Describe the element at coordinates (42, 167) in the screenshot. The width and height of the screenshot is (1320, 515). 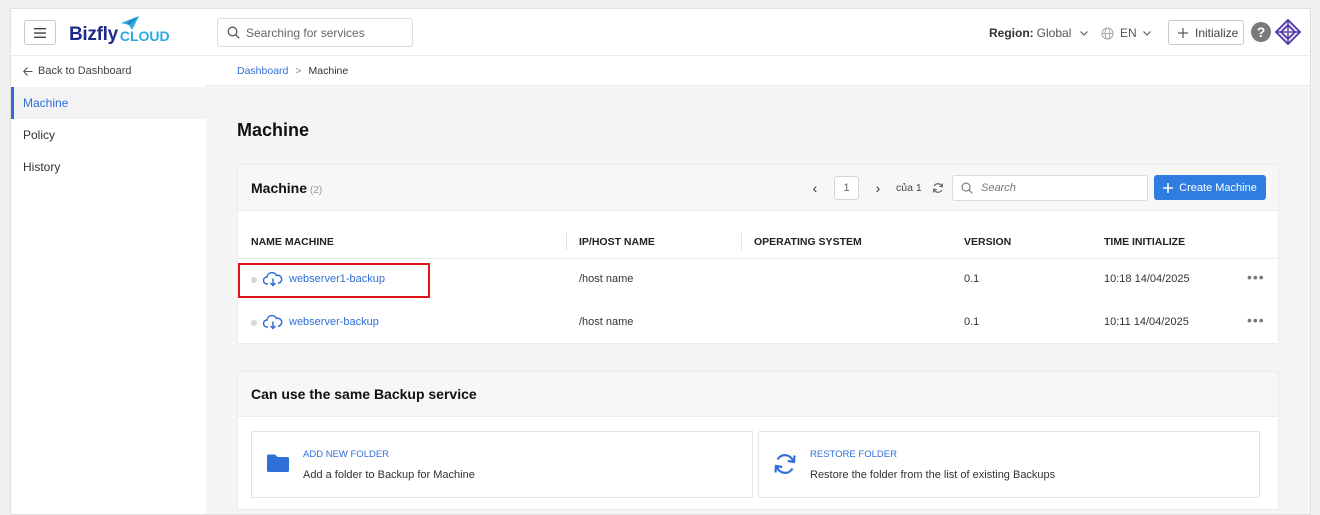
I see `sidebar-item-label: History` at that location.